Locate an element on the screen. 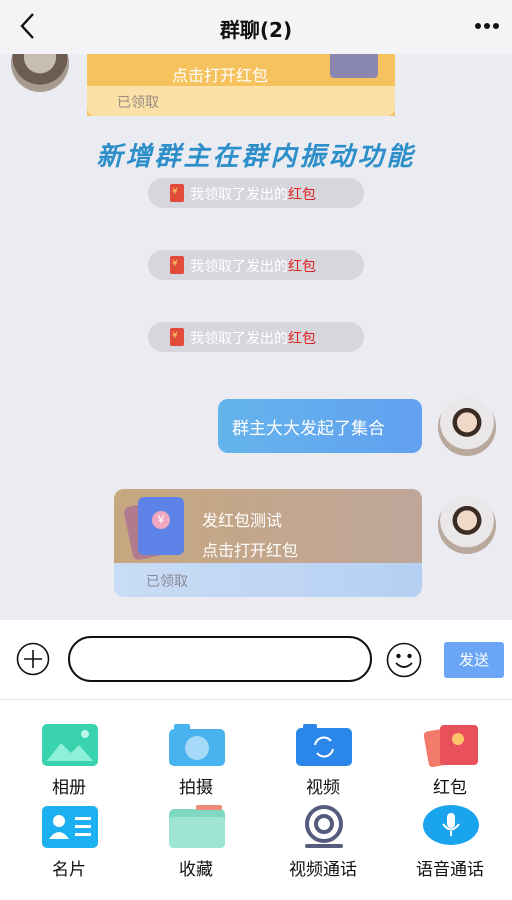  send-button: 发送 is located at coordinates (474, 660).